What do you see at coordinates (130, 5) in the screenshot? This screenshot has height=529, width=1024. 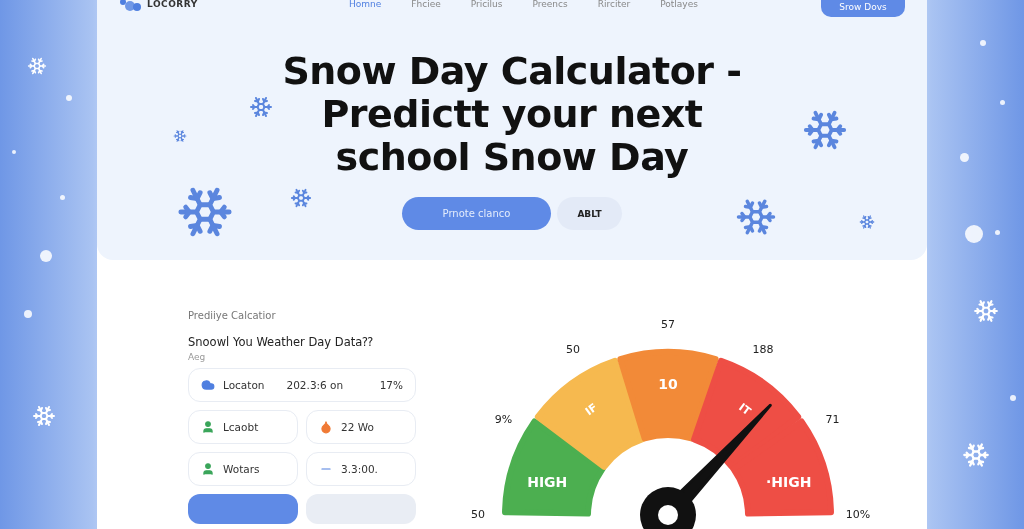 I see `logo-icon` at bounding box center [130, 5].